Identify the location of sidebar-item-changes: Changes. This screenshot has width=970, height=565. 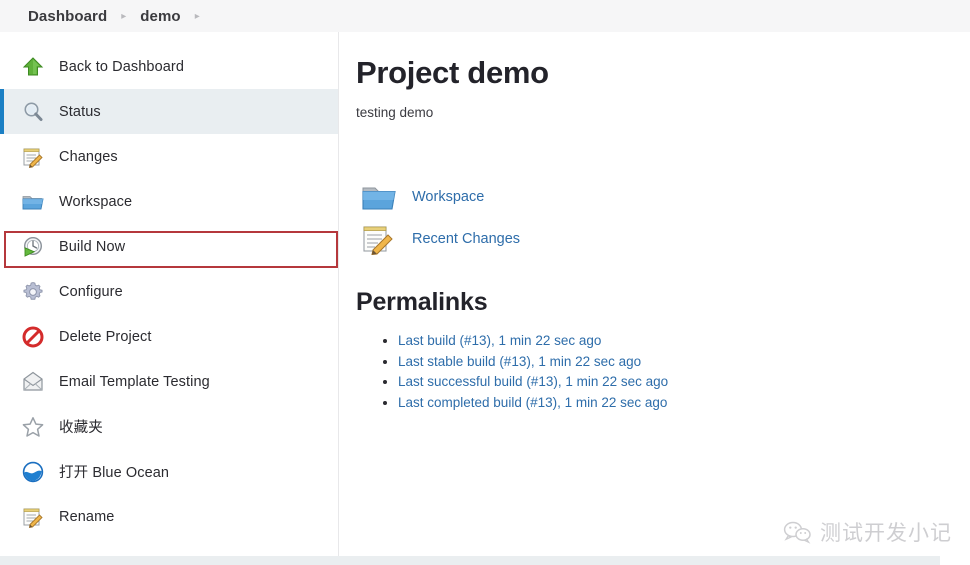
(169, 156).